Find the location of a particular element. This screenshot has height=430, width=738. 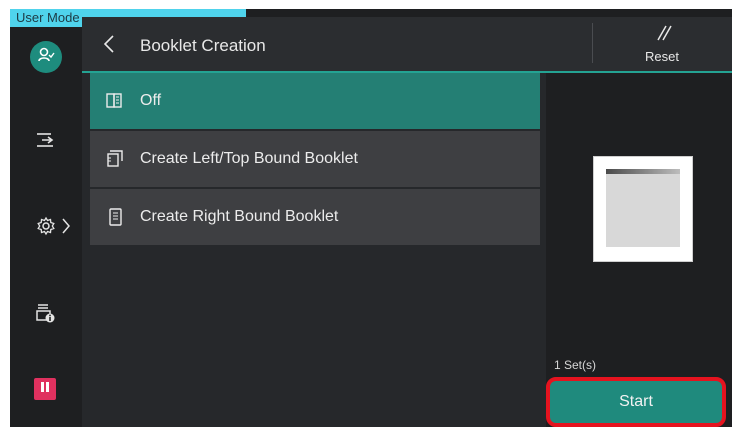

settings-icon is located at coordinates (46, 228).